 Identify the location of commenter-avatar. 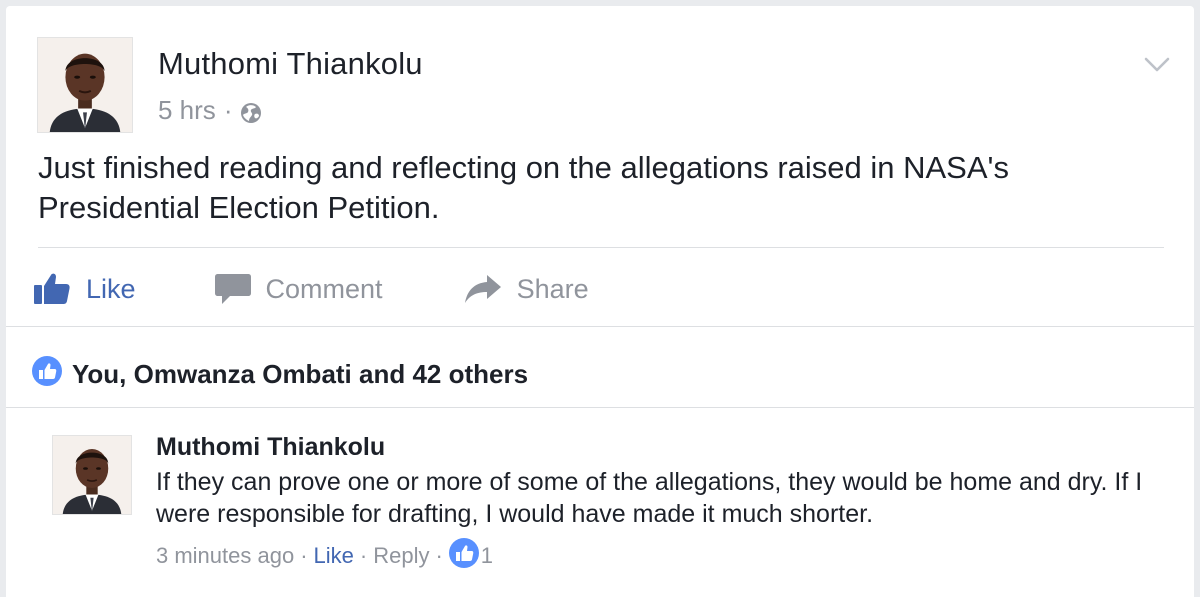
(92, 475).